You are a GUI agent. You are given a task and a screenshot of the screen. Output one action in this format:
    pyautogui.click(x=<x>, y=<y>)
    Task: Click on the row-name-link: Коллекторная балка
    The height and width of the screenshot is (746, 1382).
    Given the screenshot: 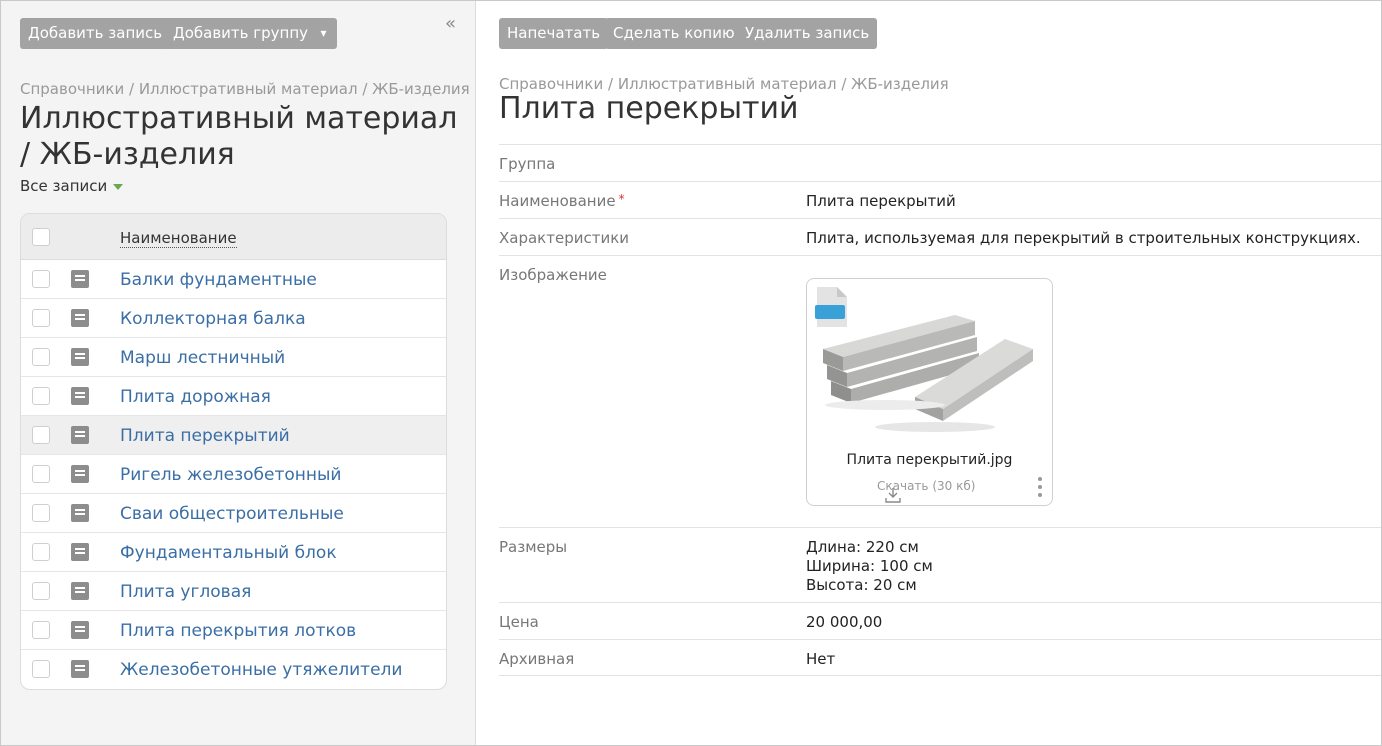 What is the action you would take?
    pyautogui.click(x=213, y=319)
    